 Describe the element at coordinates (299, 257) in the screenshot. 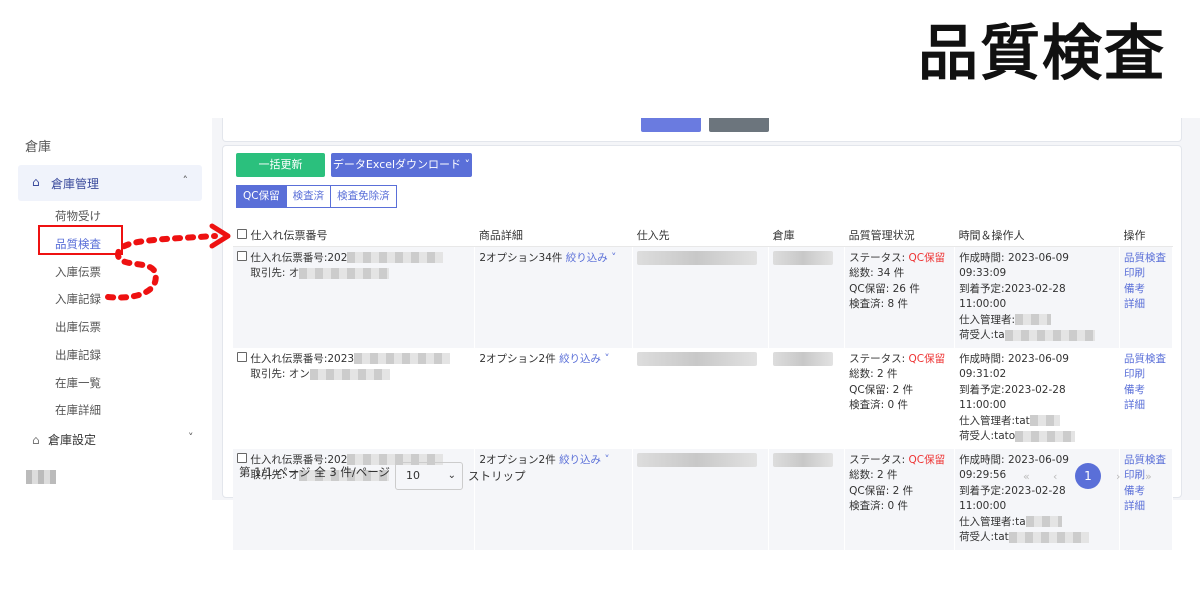

I see `slip-number: 仕入れ伝票番号:202` at that location.